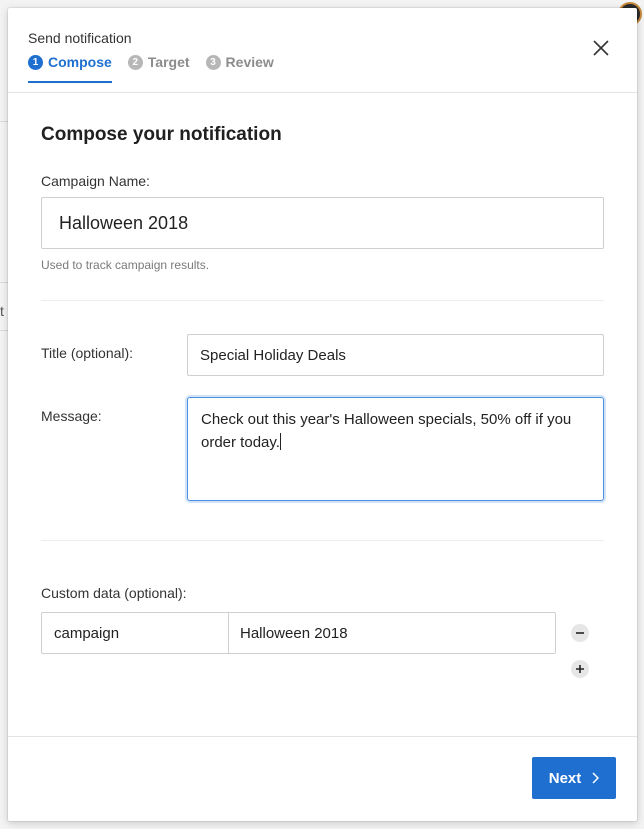  Describe the element at coordinates (168, 62) in the screenshot. I see `step-label: Target` at that location.